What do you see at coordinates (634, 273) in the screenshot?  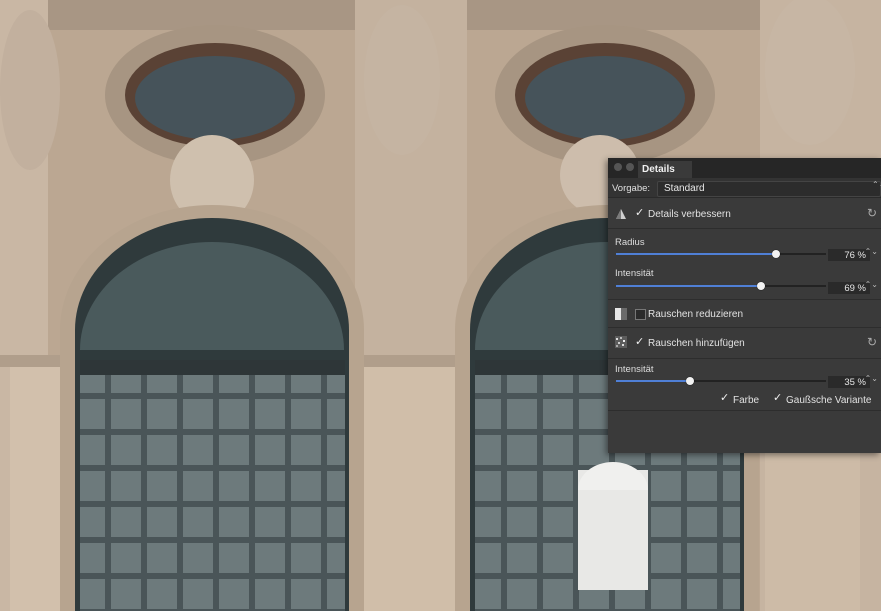 I see `intensity-label: Intensität` at bounding box center [634, 273].